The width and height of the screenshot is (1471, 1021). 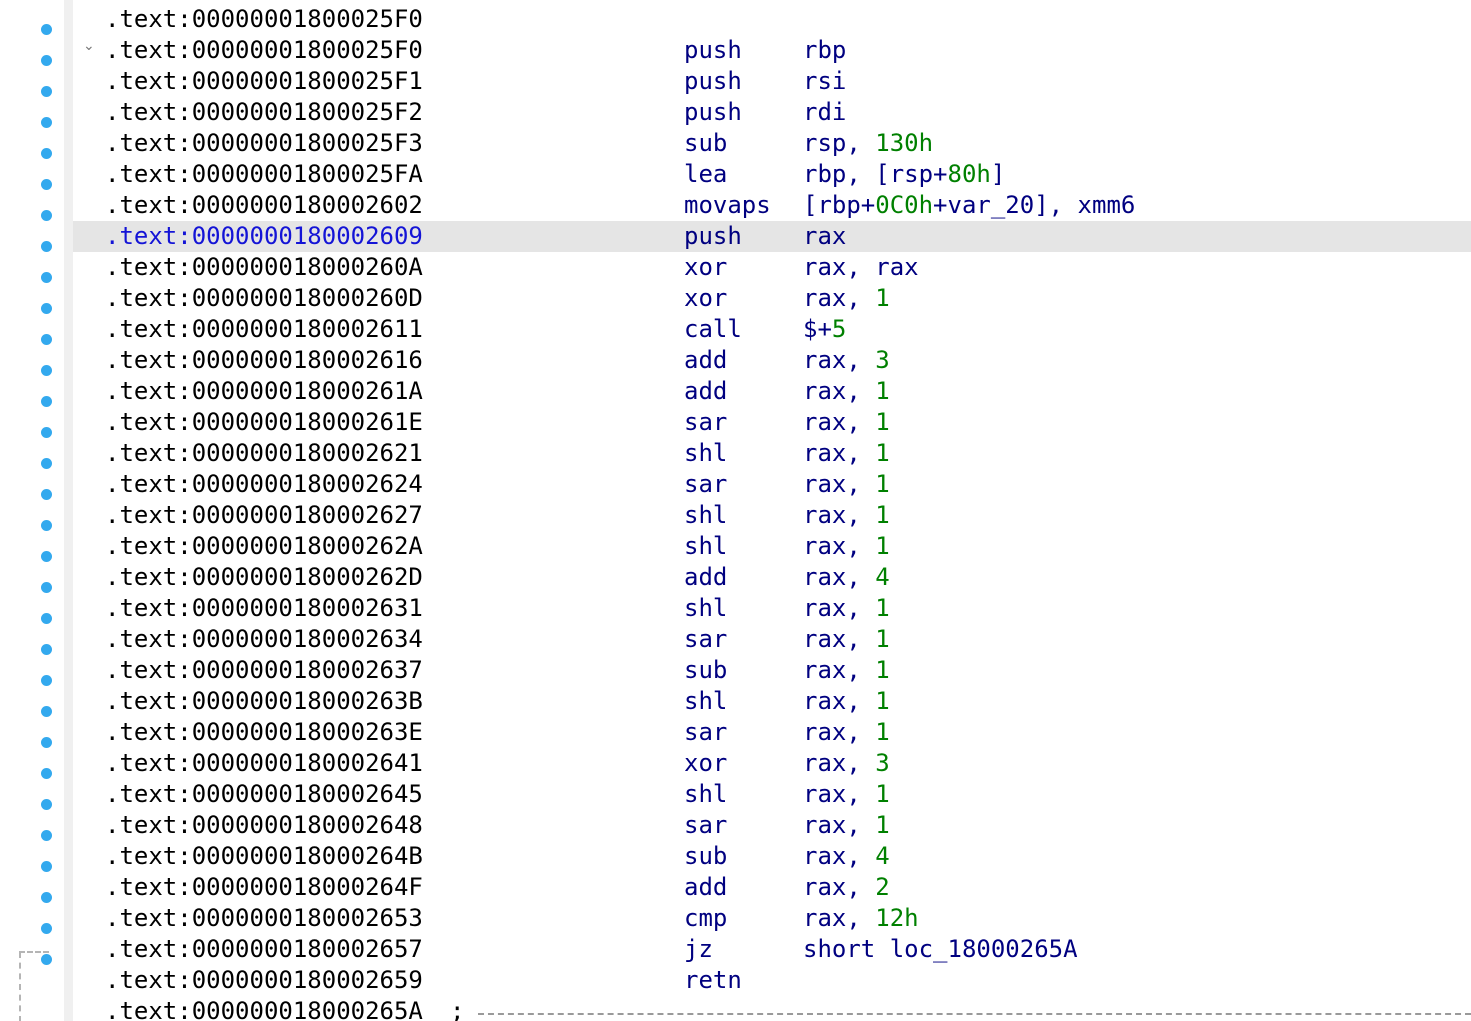 I want to click on operands: short loc_18000265A, so click(x=940, y=949).